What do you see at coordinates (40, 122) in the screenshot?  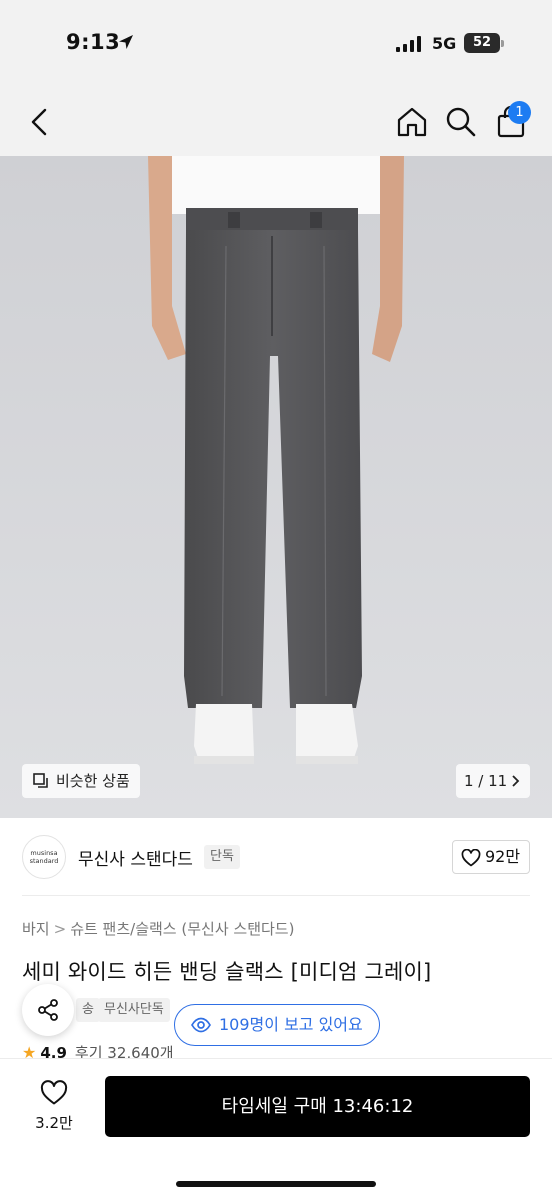 I see `chevron-left-icon` at bounding box center [40, 122].